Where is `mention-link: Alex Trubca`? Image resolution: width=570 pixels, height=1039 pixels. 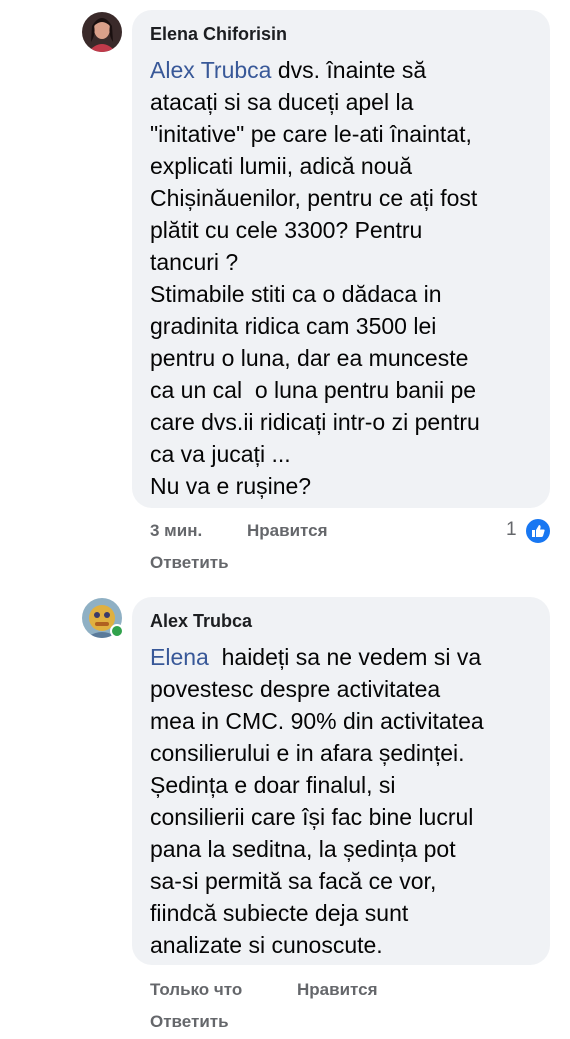
mention-link: Alex Trubca is located at coordinates (210, 70).